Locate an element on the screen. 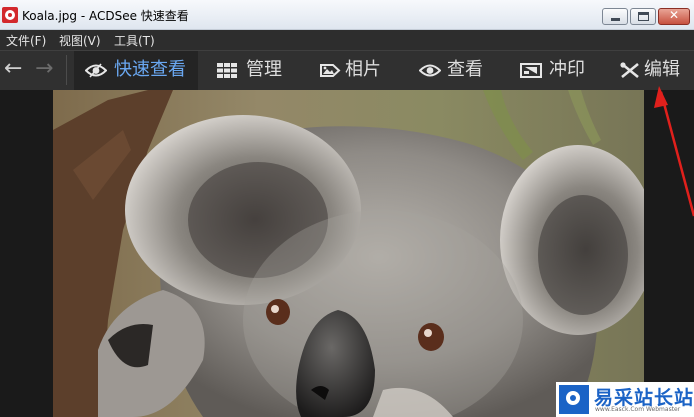 Image resolution: width=694 pixels, height=417 pixels. develop-icon is located at coordinates (531, 70).